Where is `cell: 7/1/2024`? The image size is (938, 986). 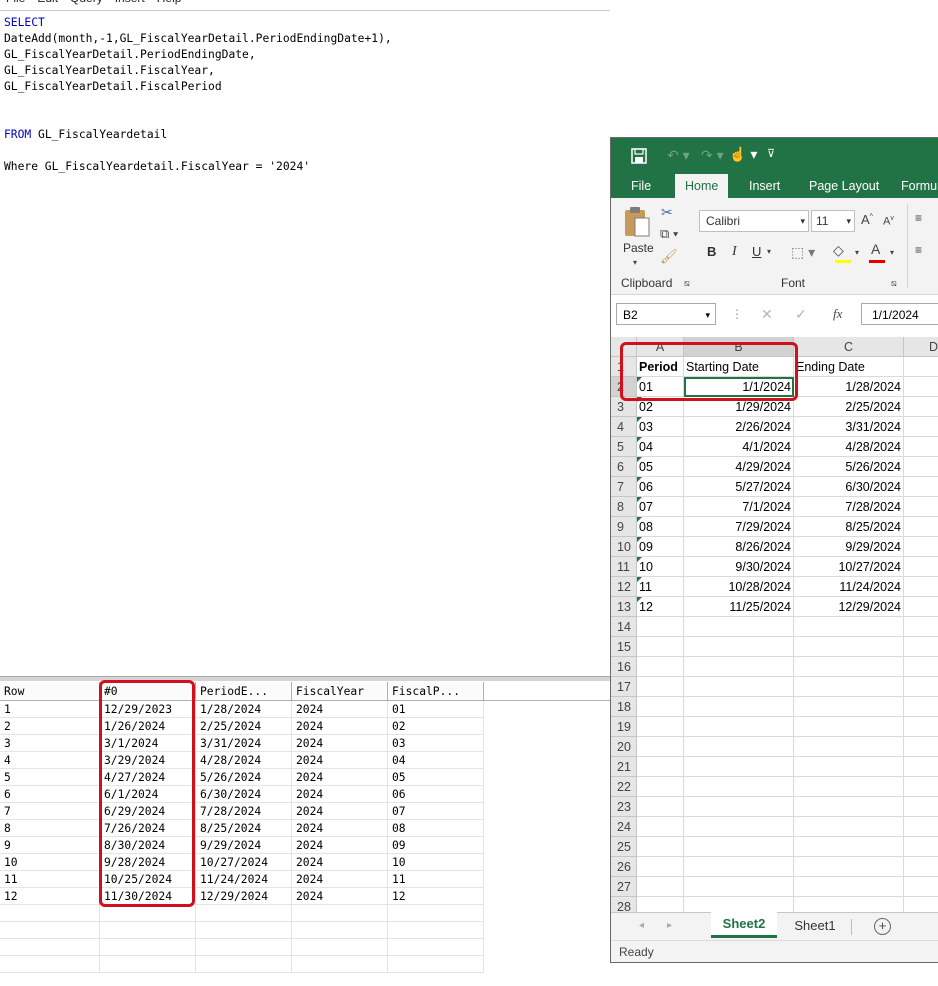
cell: 7/1/2024 is located at coordinates (739, 507).